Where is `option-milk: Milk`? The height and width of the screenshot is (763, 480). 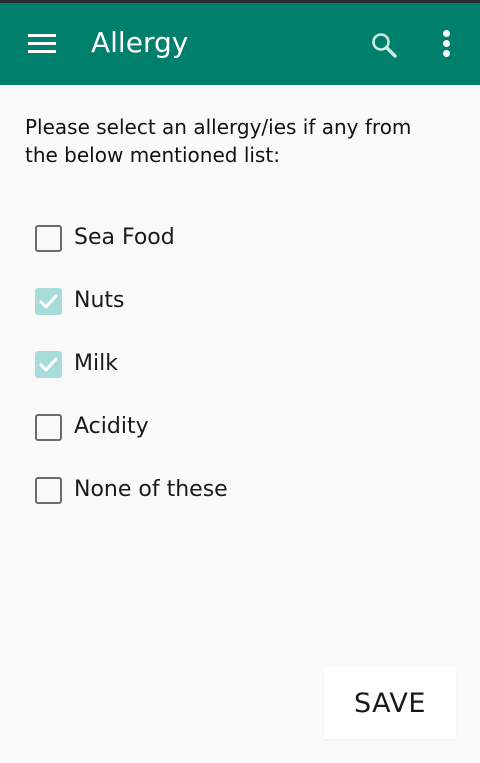
option-milk: Milk is located at coordinates (240, 364).